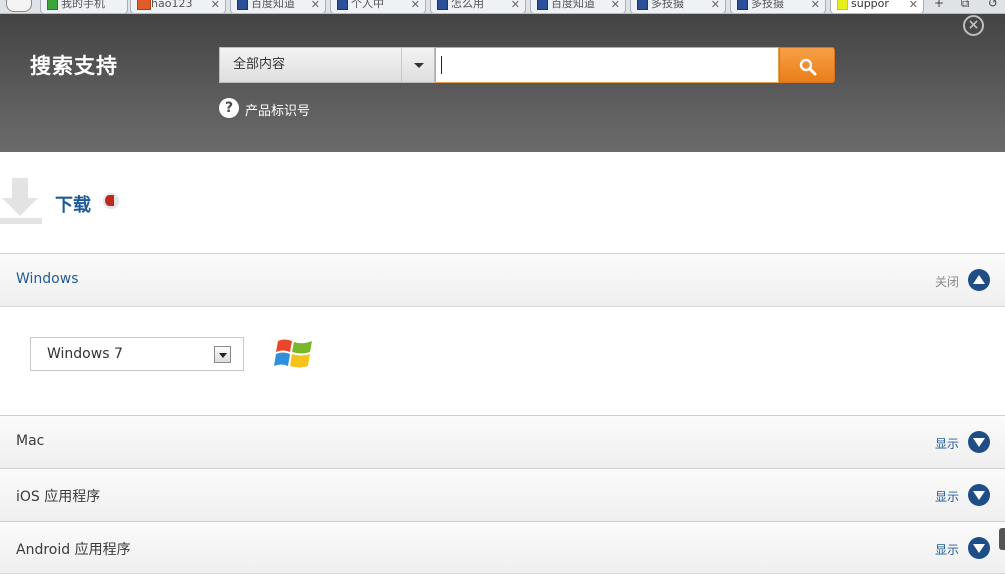  Describe the element at coordinates (137, 354) in the screenshot. I see `os-version-select: Windows 7` at that location.